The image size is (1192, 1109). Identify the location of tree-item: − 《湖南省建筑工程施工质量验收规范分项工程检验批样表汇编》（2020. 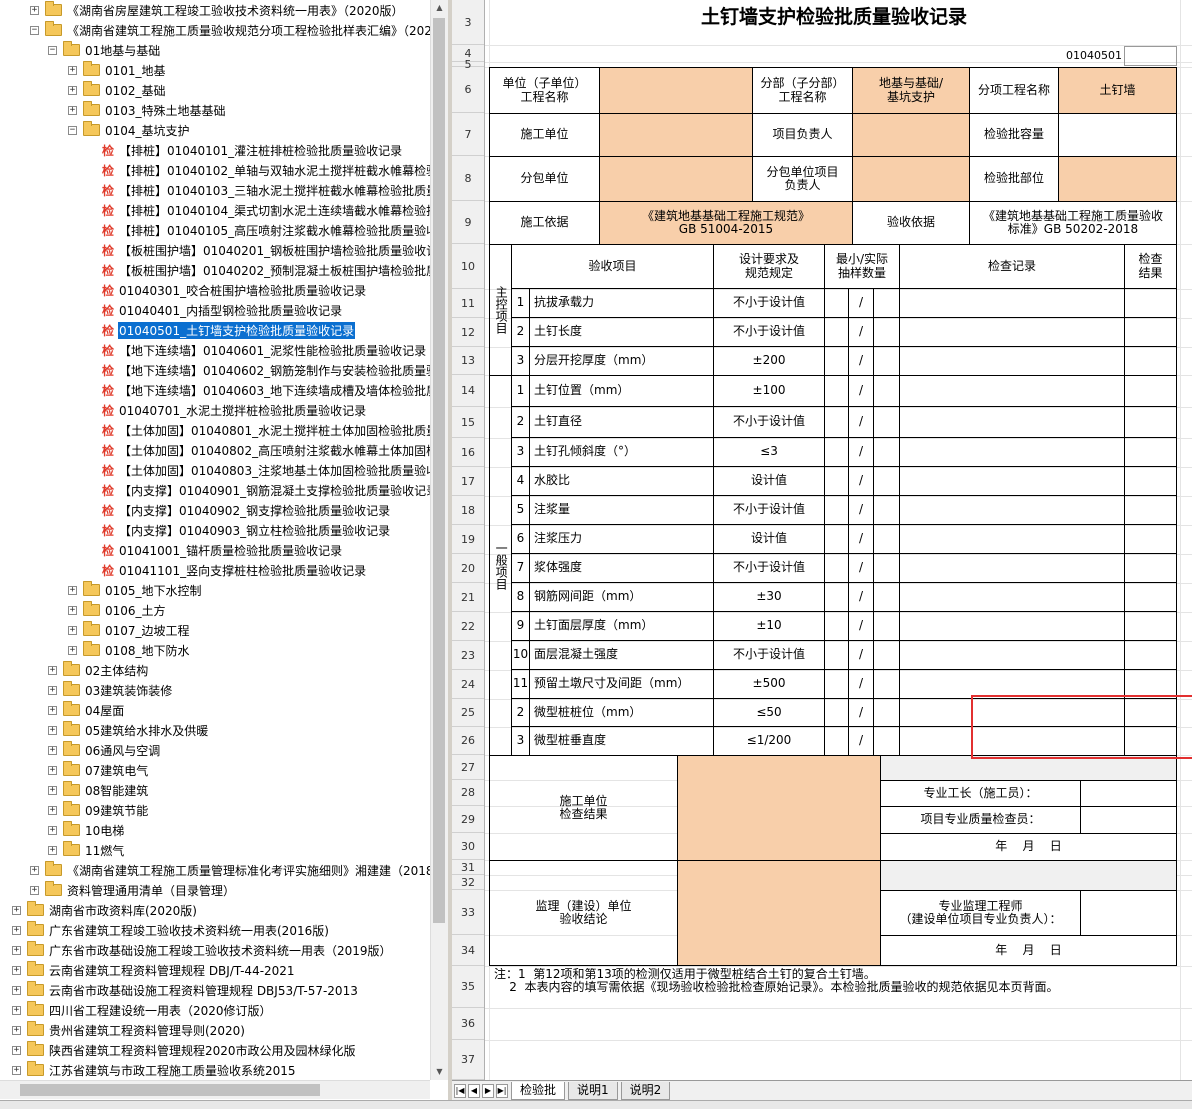
(235, 30).